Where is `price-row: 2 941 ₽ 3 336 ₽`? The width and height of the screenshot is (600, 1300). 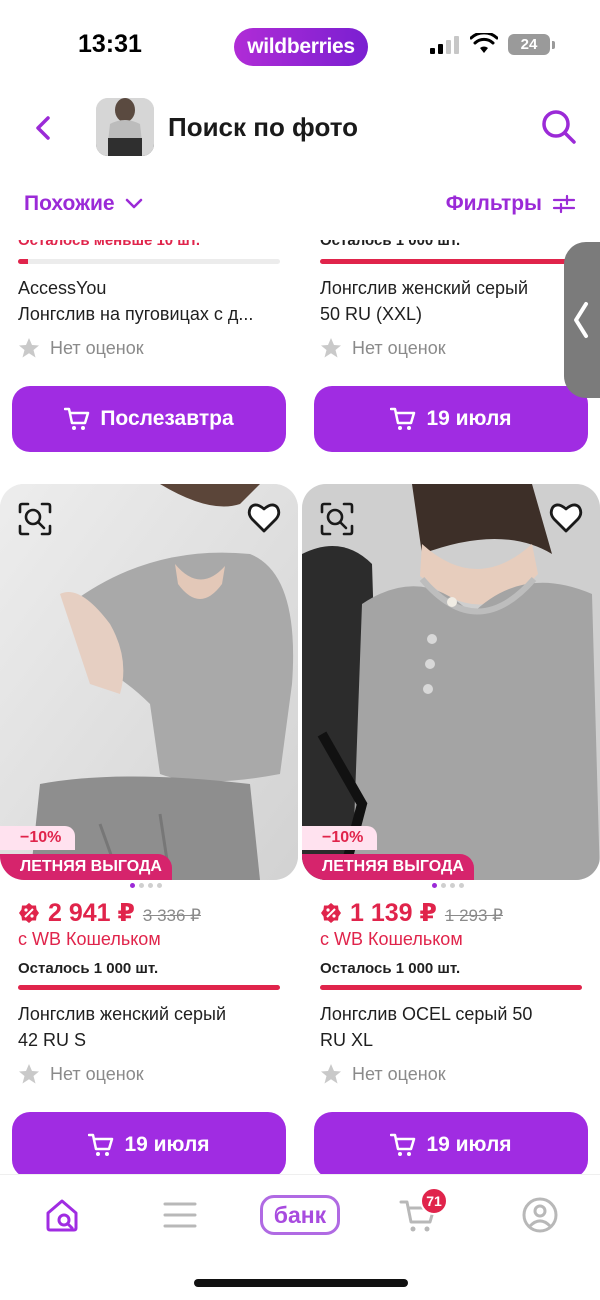 price-row: 2 941 ₽ 3 336 ₽ is located at coordinates (109, 913).